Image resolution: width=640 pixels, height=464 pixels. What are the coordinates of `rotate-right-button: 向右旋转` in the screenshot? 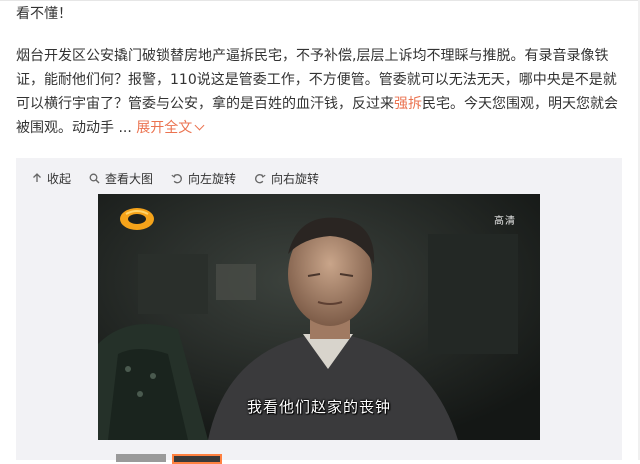 It's located at (286, 178).